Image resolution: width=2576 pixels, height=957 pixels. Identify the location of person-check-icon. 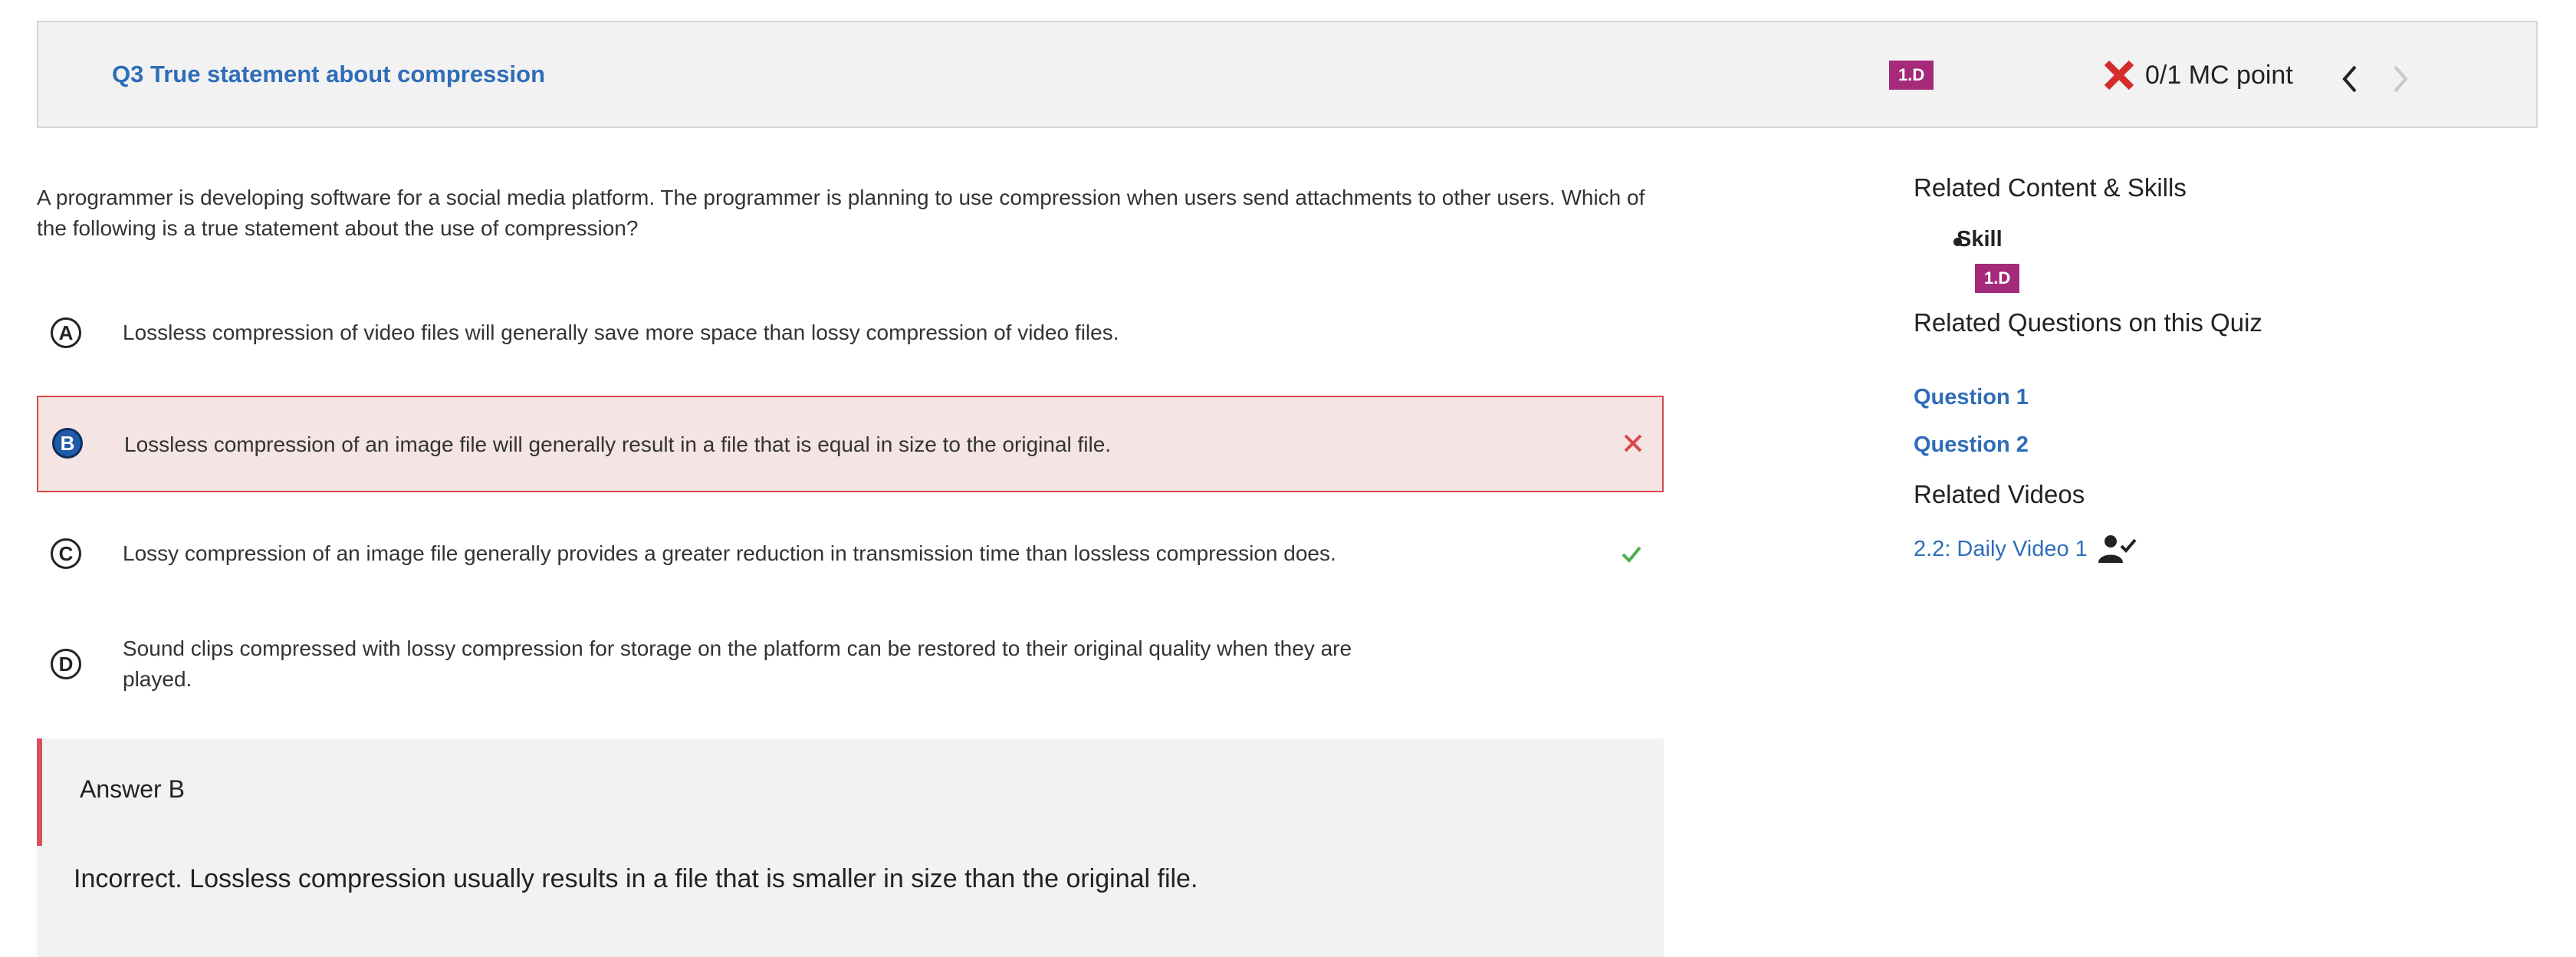
(2117, 549).